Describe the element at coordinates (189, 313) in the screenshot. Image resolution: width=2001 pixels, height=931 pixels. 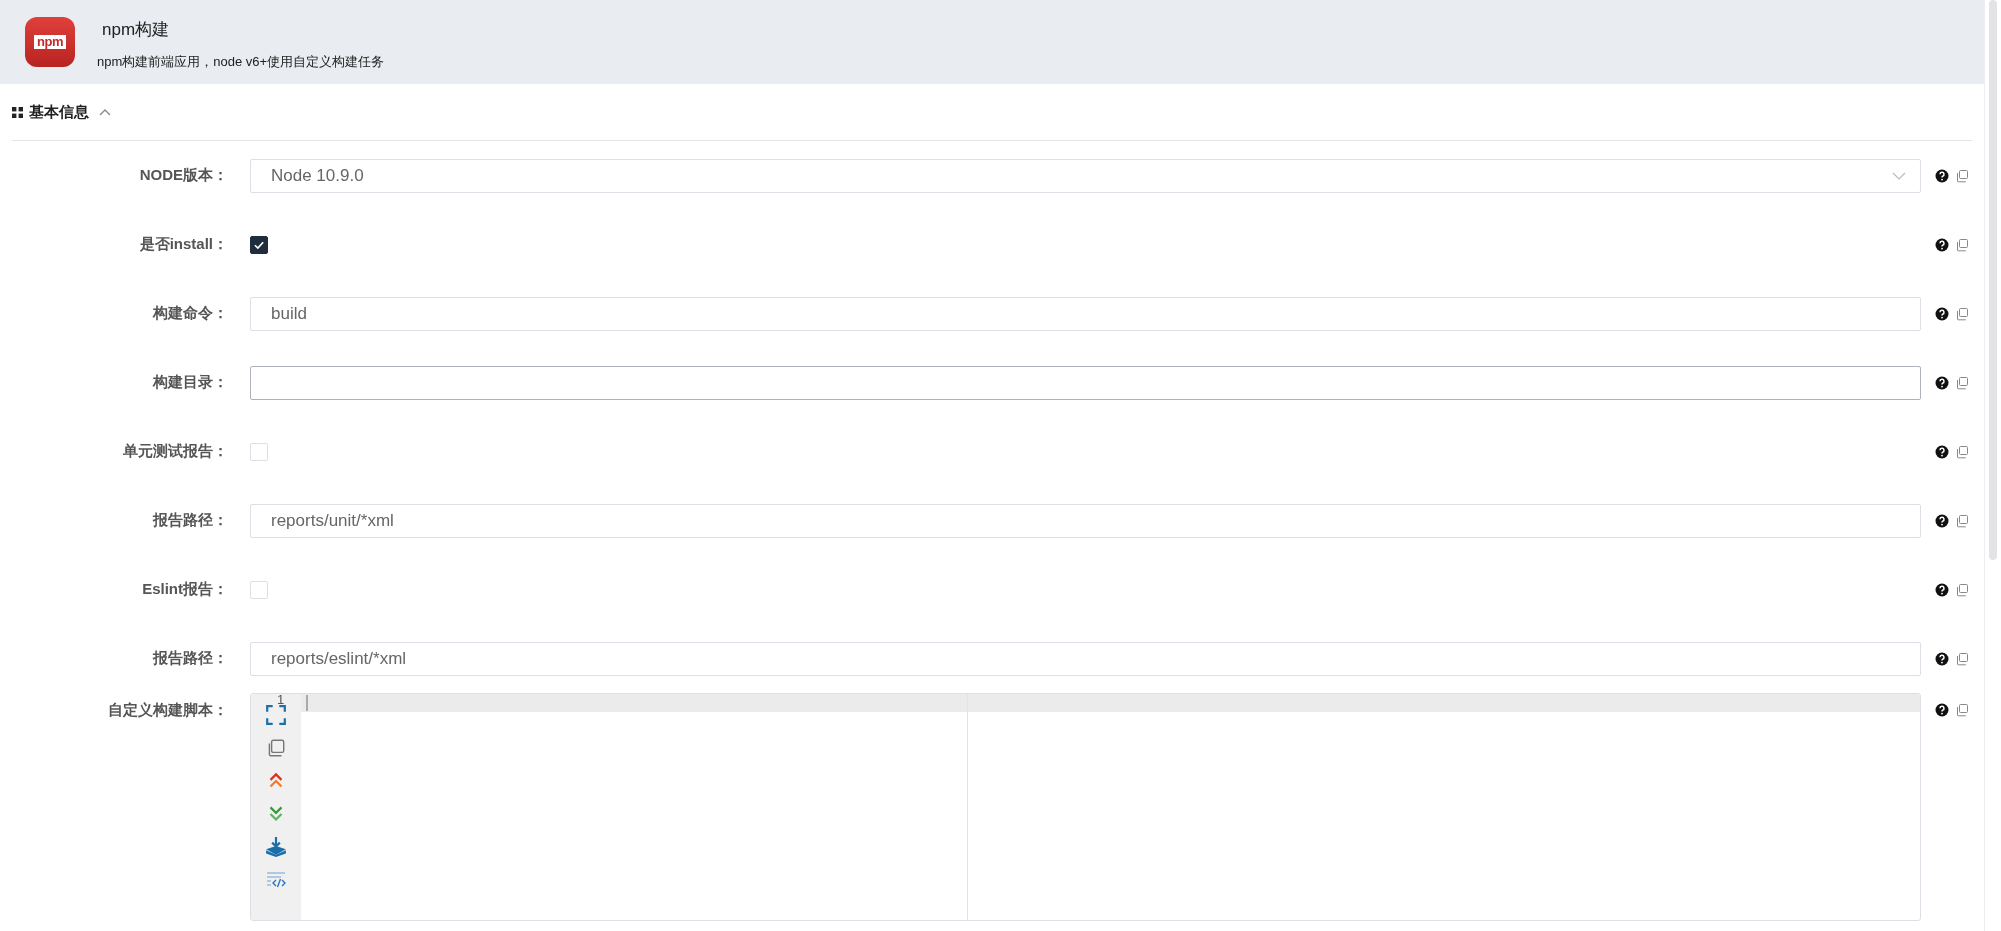
I see `field-label: 构建命令：` at that location.